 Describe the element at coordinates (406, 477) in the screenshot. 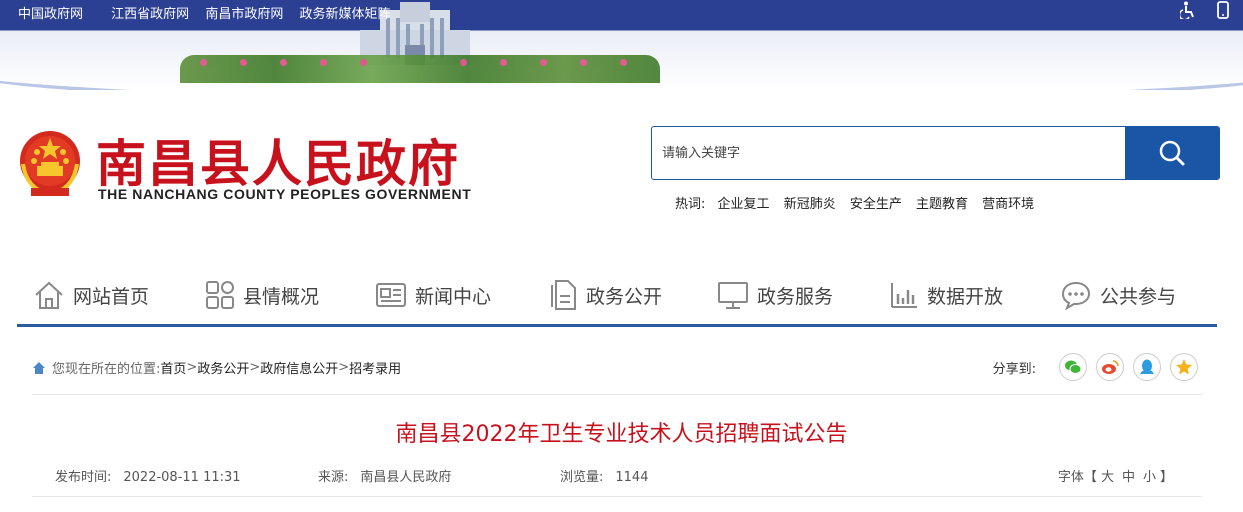

I see `source-value: 南昌县人民政府` at that location.